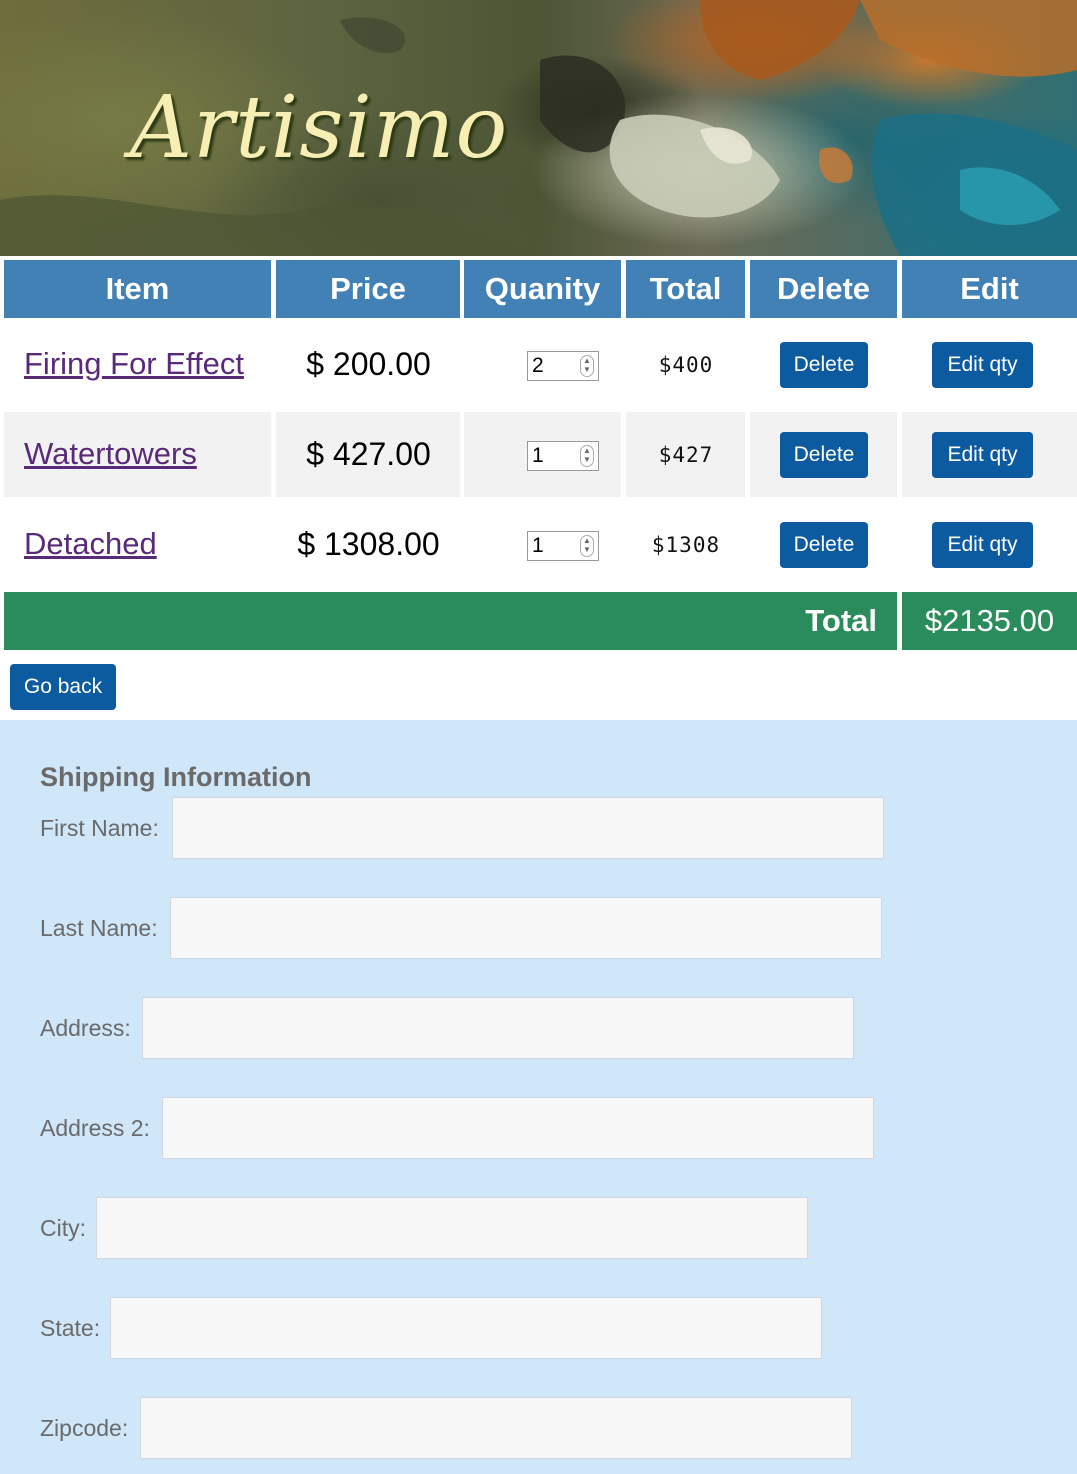  I want to click on item-link: Detached, so click(90, 544).